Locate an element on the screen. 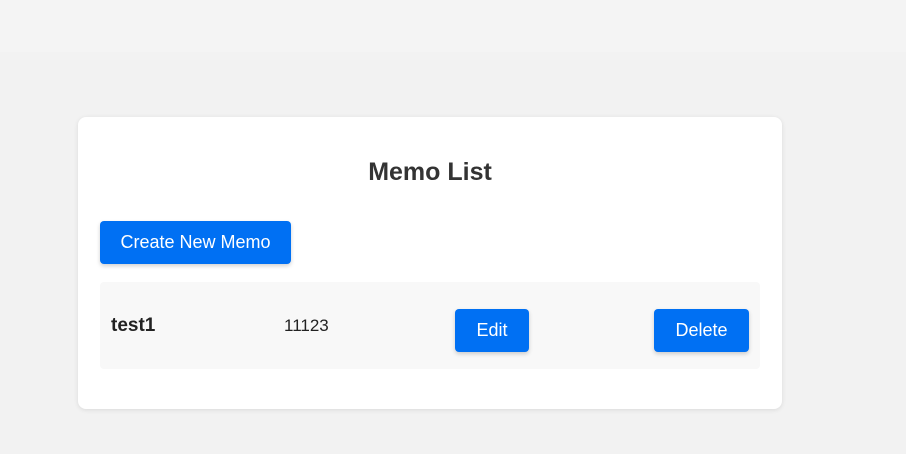 The height and width of the screenshot is (454, 906). create-new-memo-button: Create New Memo is located at coordinates (195, 242).